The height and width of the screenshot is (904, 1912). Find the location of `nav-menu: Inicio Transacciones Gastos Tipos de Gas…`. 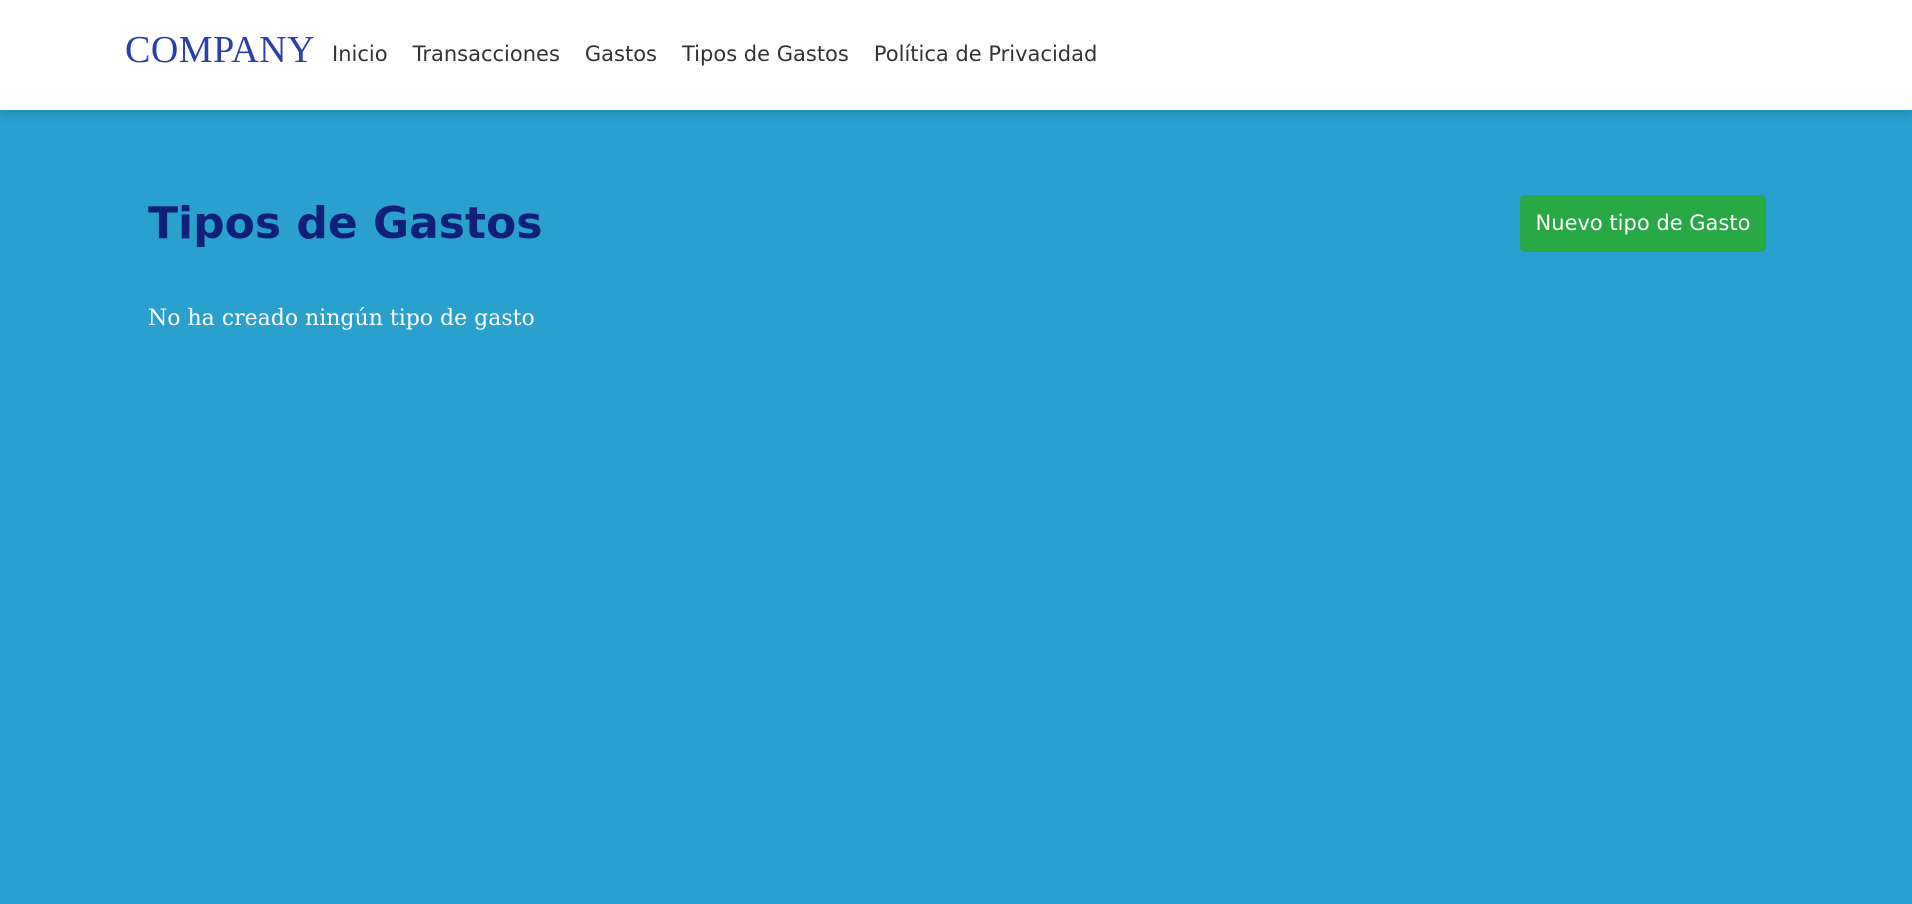

nav-menu: Inicio Transacciones Gastos Tipos de Gas… is located at coordinates (727, 54).